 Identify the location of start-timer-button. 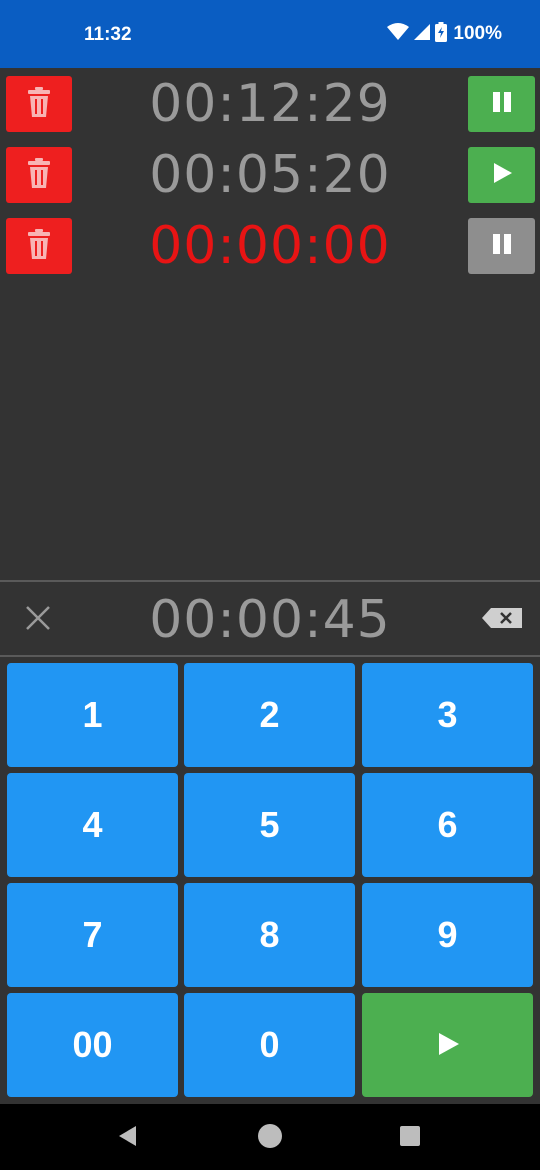
(447, 1045).